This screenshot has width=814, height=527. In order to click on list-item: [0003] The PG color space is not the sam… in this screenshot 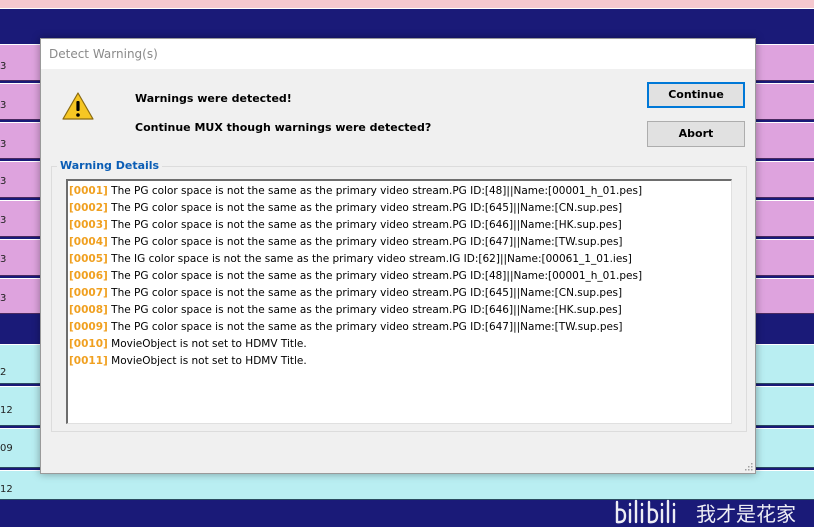, I will do `click(345, 225)`.